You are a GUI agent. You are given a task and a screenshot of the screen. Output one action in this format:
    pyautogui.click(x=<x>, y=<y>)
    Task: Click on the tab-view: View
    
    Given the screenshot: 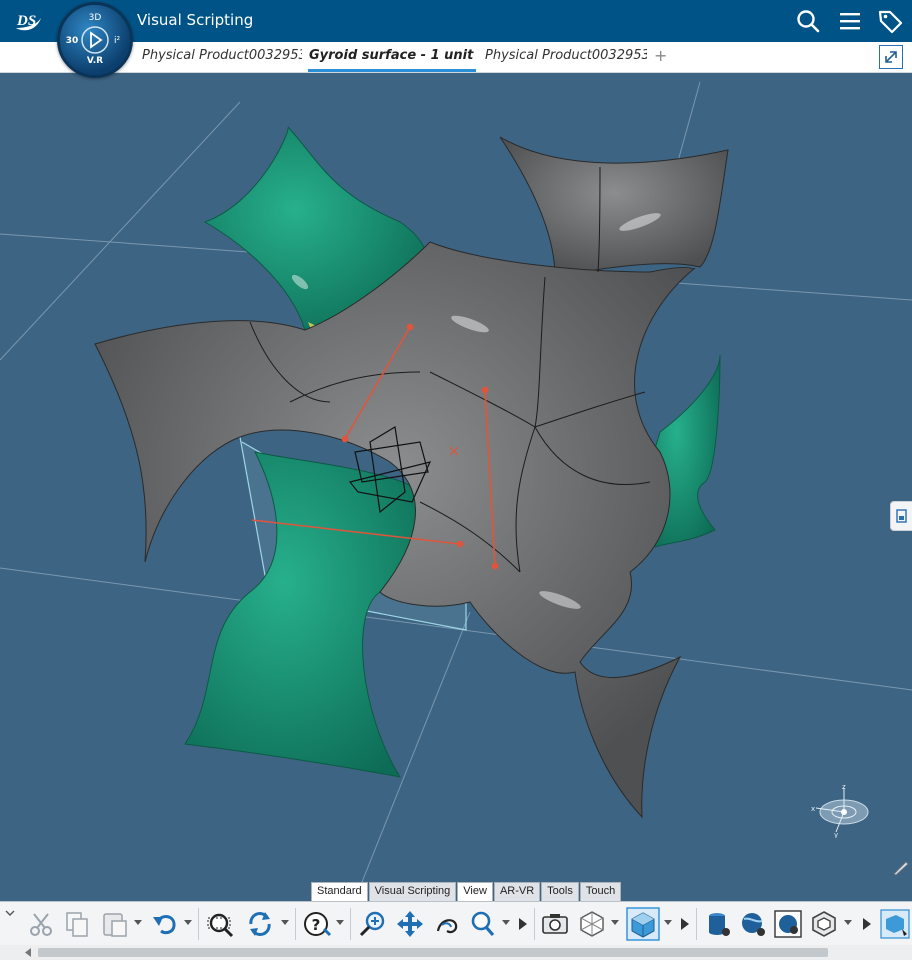 What is the action you would take?
    pyautogui.click(x=475, y=891)
    